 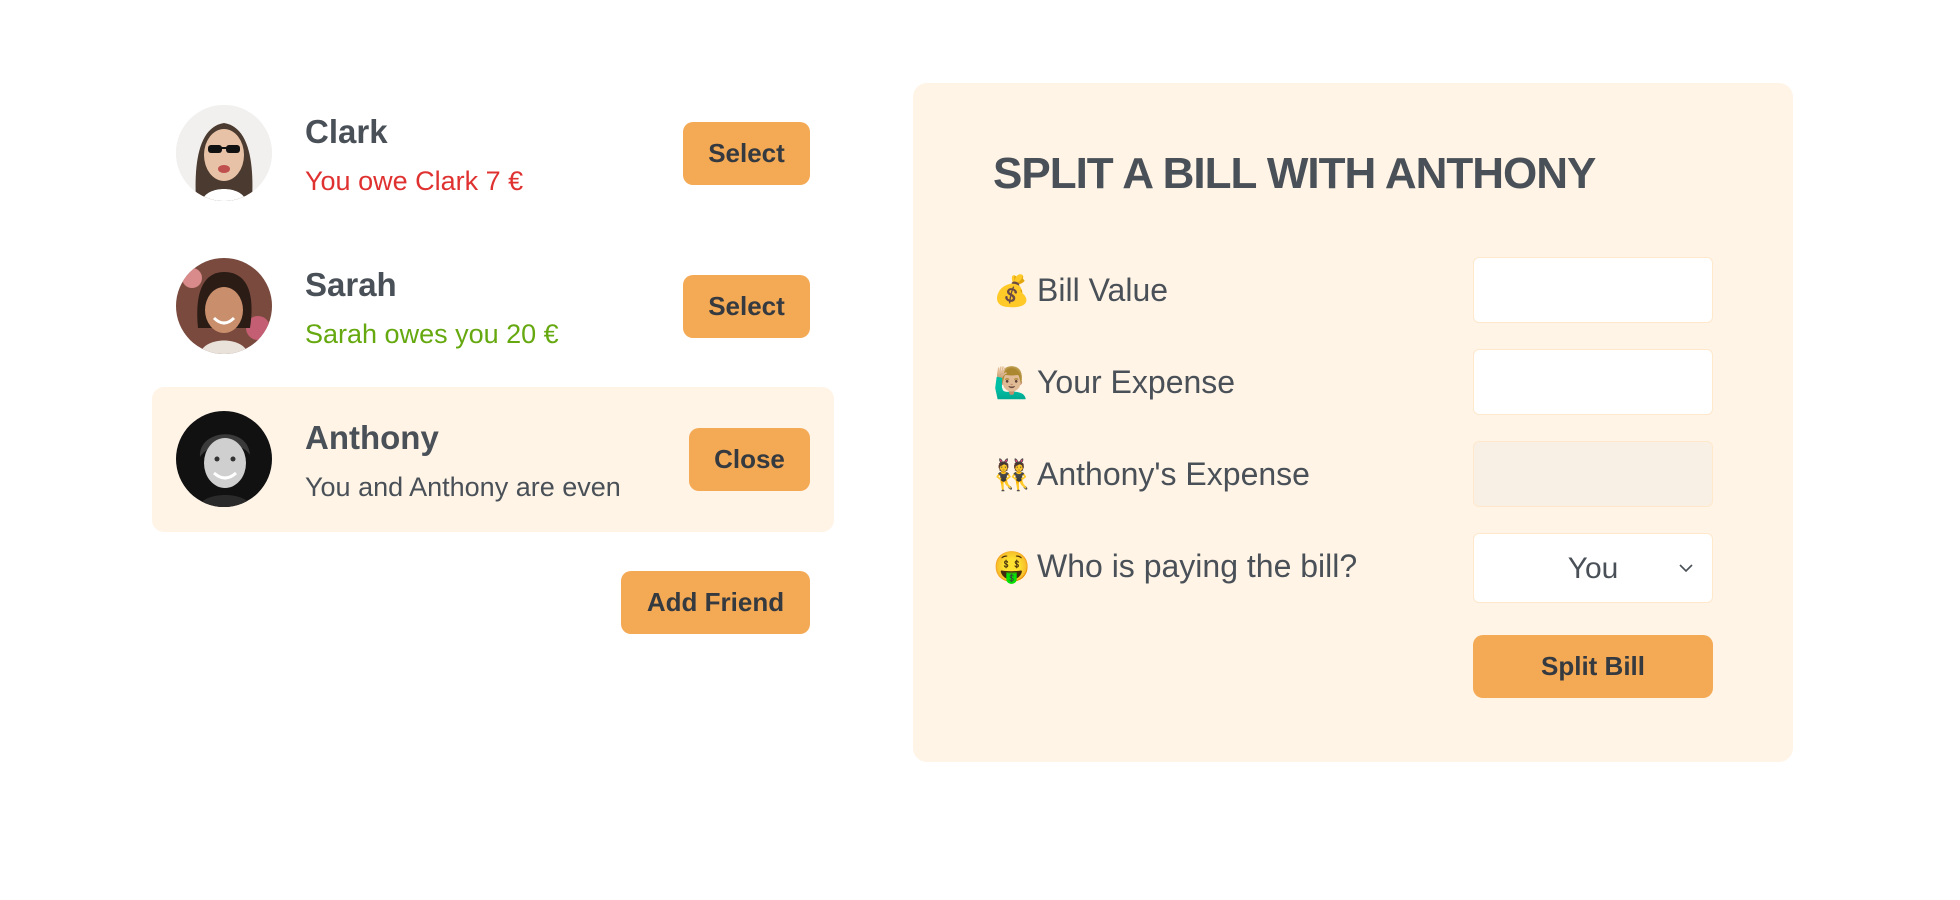 What do you see at coordinates (746, 153) in the screenshot?
I see `select-clark-button: Select` at bounding box center [746, 153].